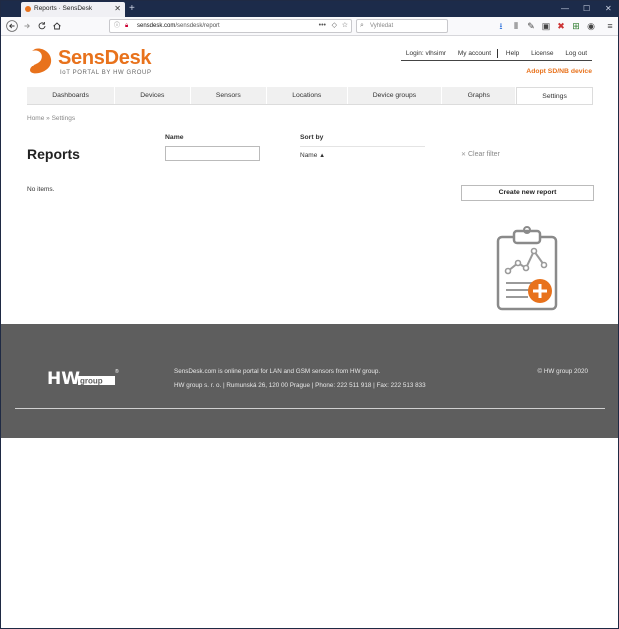  Describe the element at coordinates (309, 9) in the screenshot. I see `tab-bar: Reports · SensDesk ✕ + — ☐ ✕` at that location.